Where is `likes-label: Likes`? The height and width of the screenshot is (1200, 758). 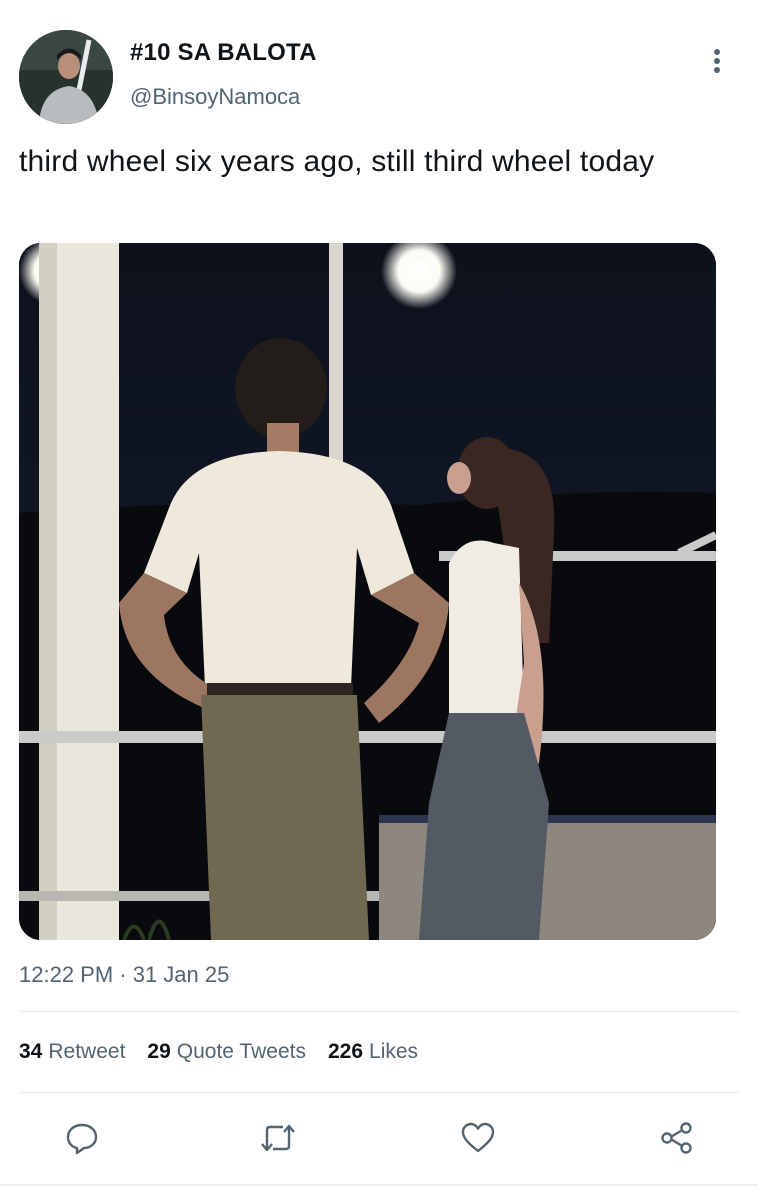 likes-label: Likes is located at coordinates (394, 1051).